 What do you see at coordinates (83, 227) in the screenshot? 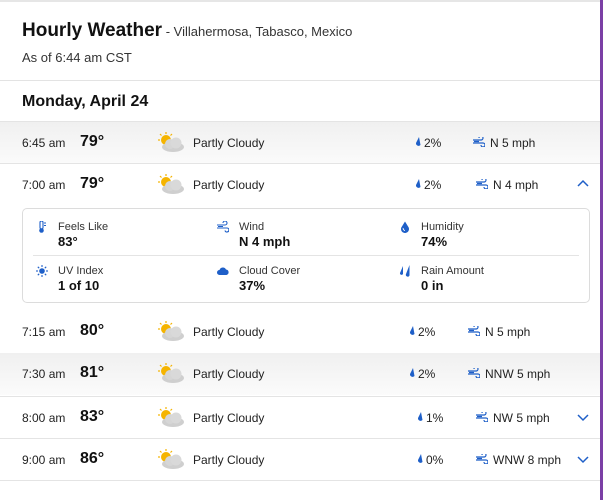
I see `detail-label: Feels Like` at bounding box center [83, 227].